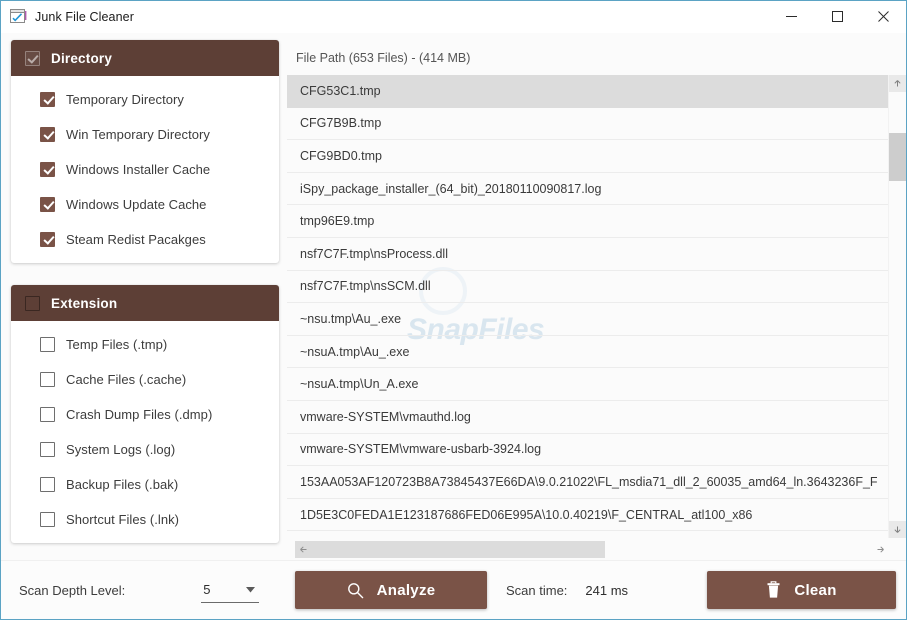 The image size is (907, 620). What do you see at coordinates (136, 204) in the screenshot?
I see `label-windows-update-cache: Windows Update Cache` at bounding box center [136, 204].